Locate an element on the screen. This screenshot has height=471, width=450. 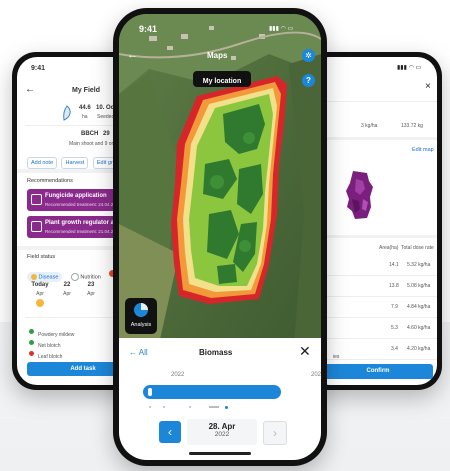
field-status-title: Field status is located at coordinates (41, 257).